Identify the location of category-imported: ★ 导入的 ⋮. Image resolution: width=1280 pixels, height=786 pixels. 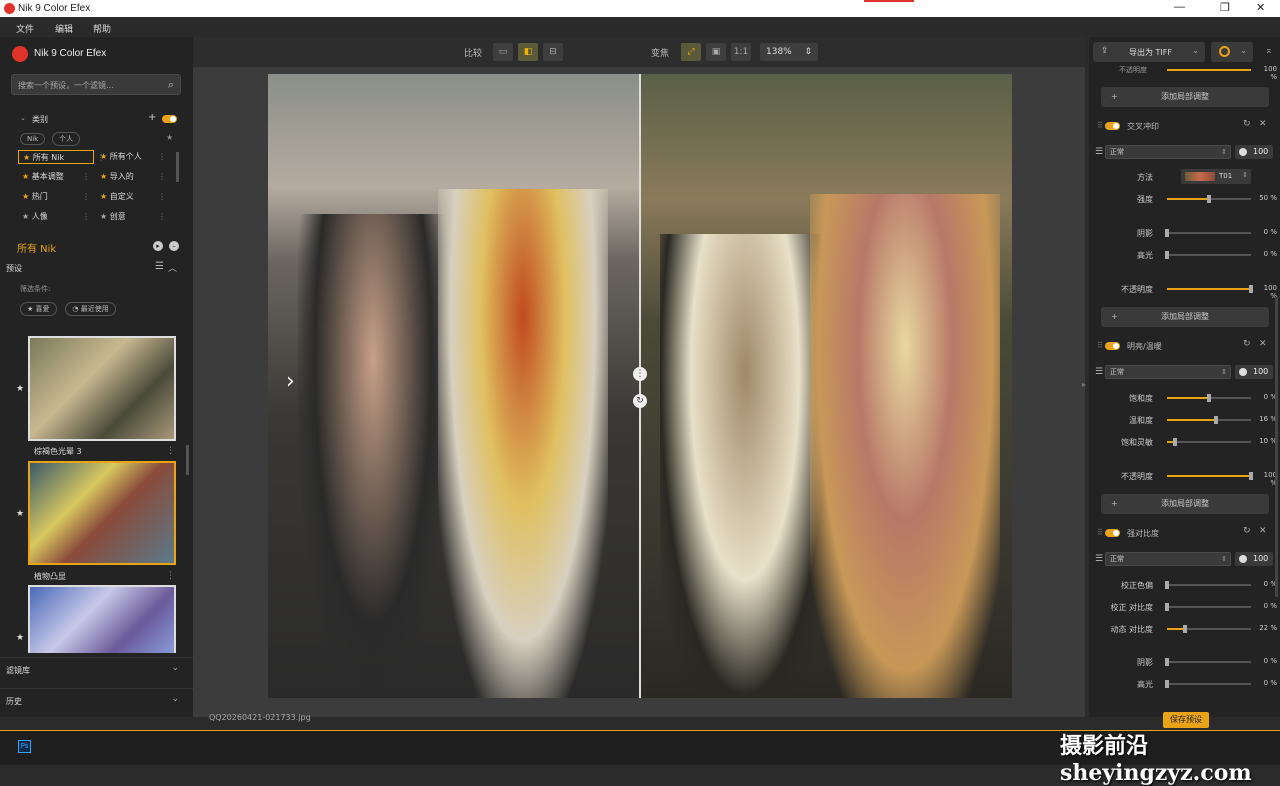
(132, 177).